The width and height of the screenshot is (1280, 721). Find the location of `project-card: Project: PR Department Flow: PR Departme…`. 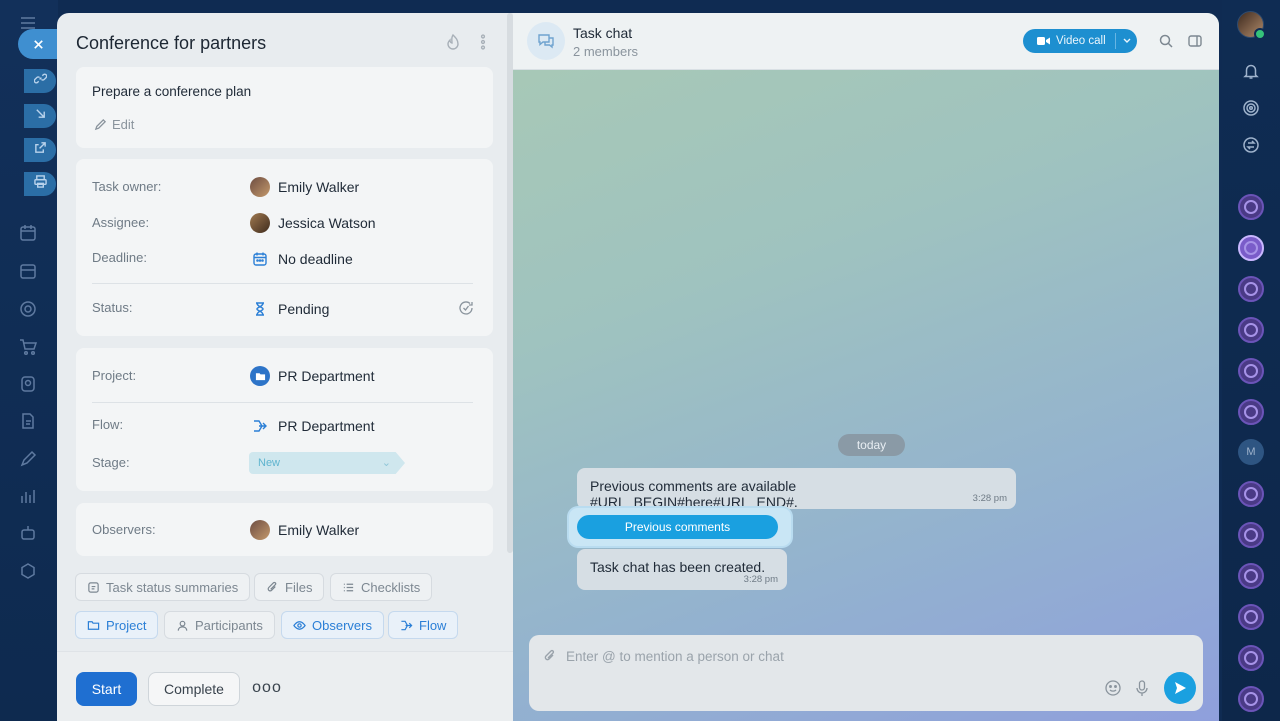

project-card: Project: PR Department Flow: PR Departme… is located at coordinates (284, 419).